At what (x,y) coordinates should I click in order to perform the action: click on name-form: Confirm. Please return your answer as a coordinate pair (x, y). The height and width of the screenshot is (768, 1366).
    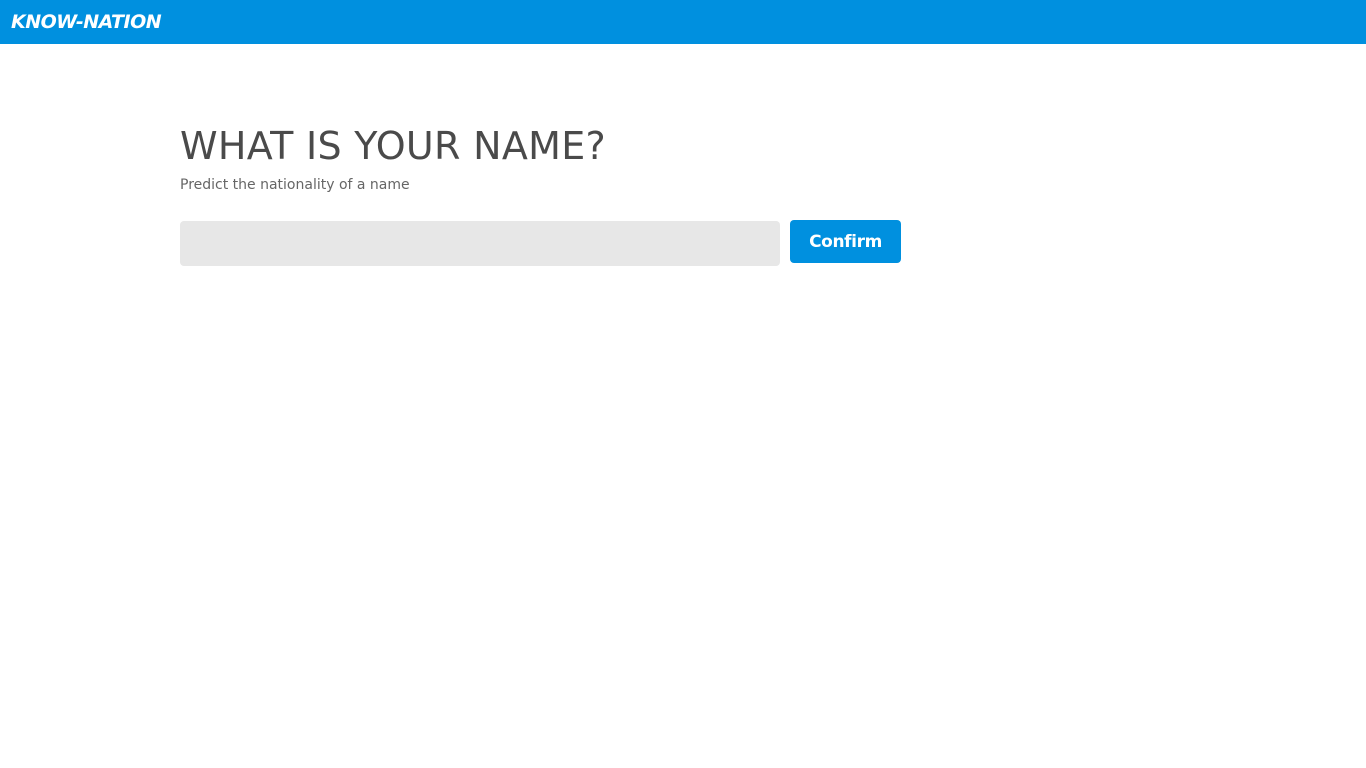
    Looking at the image, I should click on (560, 243).